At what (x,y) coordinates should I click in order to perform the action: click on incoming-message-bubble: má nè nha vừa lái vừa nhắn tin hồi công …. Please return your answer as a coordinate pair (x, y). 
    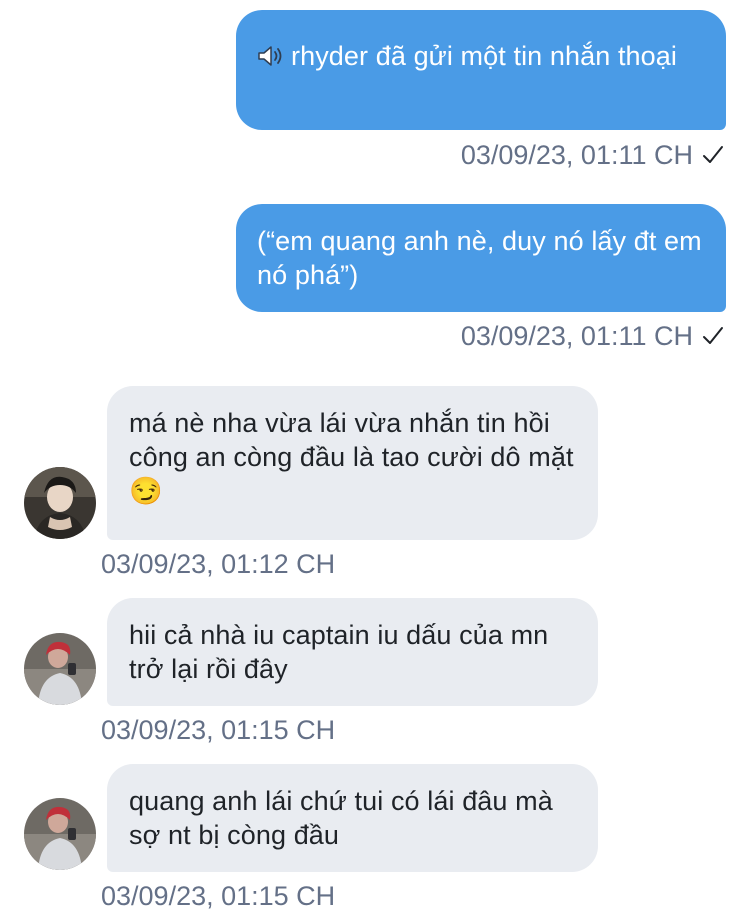
    Looking at the image, I should click on (352, 463).